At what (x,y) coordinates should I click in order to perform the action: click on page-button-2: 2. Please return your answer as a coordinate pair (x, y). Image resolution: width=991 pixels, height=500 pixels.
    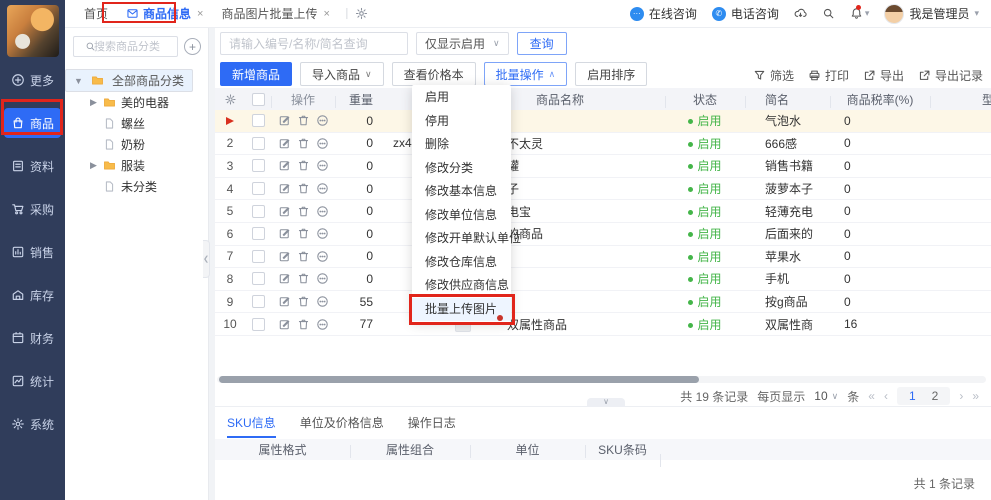
    Looking at the image, I should click on (935, 396).